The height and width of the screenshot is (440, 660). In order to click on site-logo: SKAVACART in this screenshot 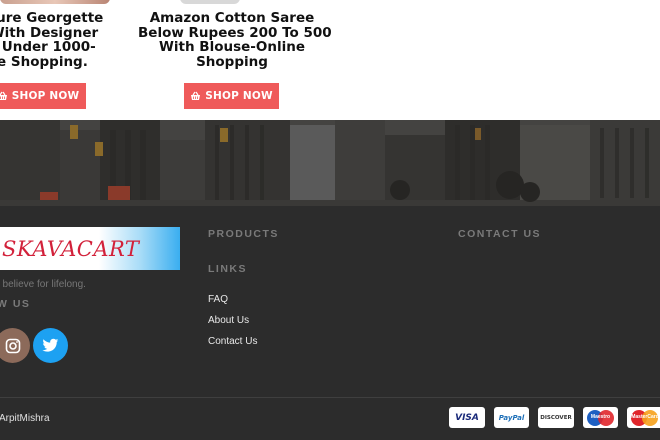, I will do `click(90, 248)`.